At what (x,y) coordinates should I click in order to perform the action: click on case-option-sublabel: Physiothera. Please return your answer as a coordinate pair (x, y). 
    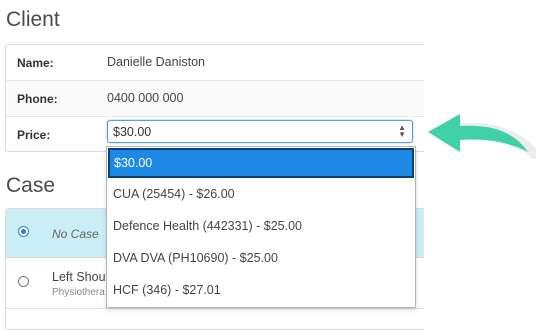
    Looking at the image, I should click on (78, 292).